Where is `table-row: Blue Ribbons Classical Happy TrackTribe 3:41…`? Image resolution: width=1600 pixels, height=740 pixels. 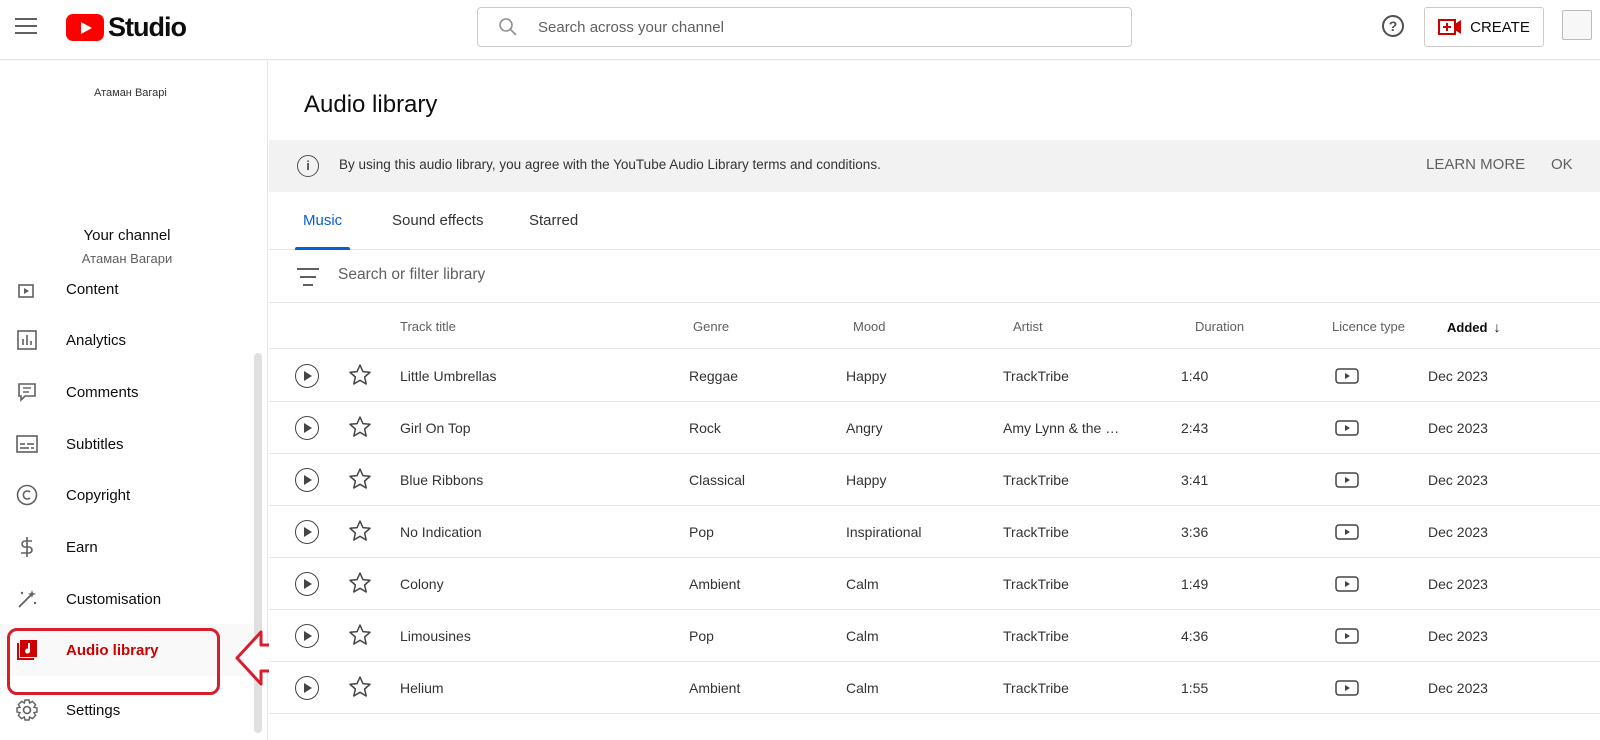 table-row: Blue Ribbons Classical Happy TrackTribe 3:41… is located at coordinates (934, 480).